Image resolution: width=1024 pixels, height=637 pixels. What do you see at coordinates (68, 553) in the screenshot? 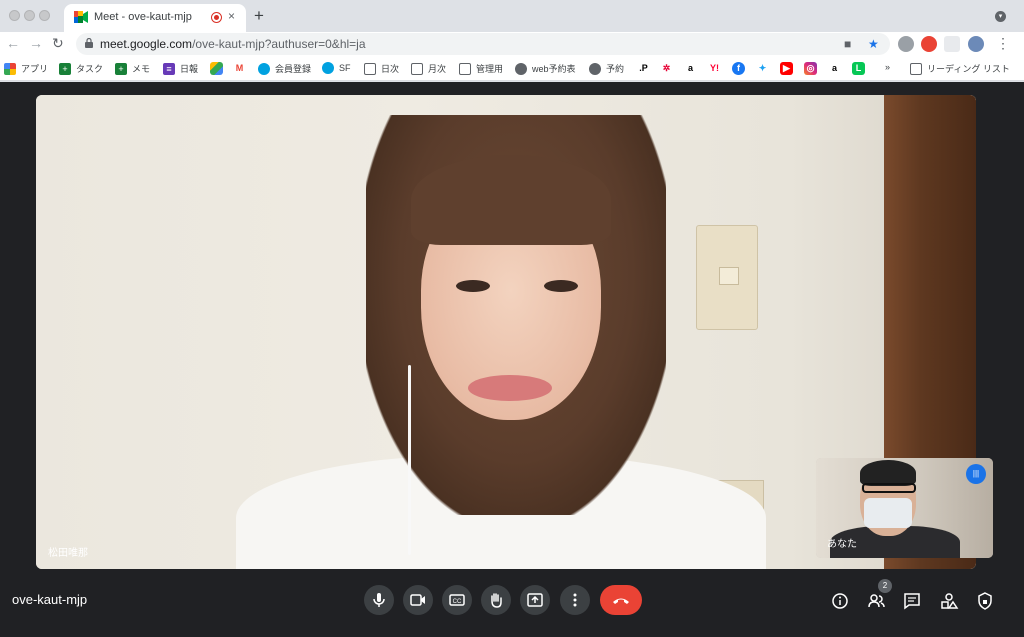
I see `main-participant-name: 松田唯那` at bounding box center [68, 553].